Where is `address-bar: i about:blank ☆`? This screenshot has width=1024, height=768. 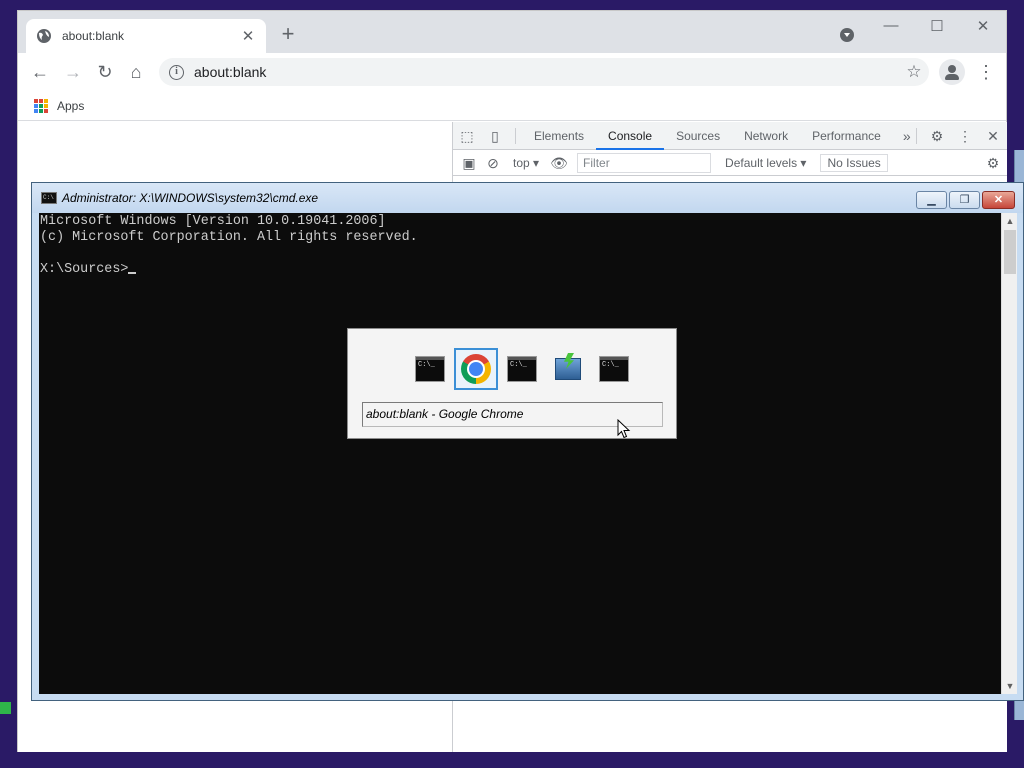
address-bar: i about:blank ☆ is located at coordinates (544, 72).